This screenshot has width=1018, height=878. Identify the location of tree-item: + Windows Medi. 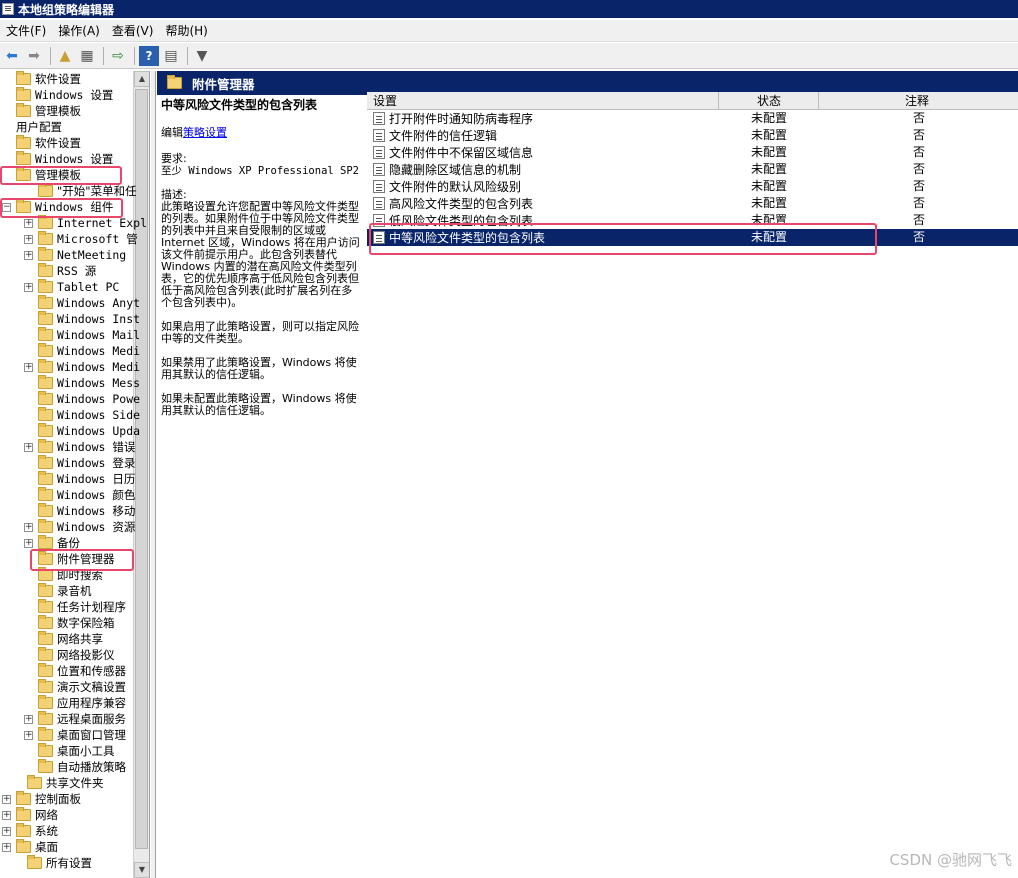
(82, 367).